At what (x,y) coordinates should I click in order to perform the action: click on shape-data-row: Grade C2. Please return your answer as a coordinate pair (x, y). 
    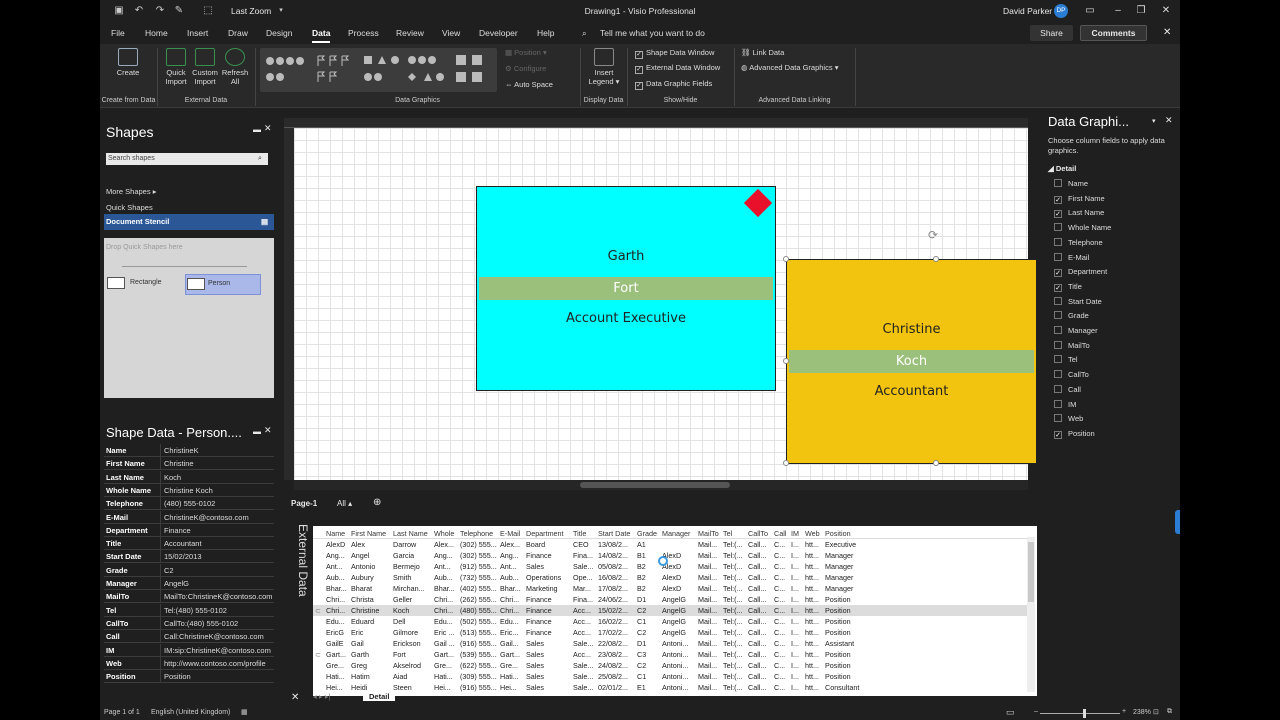
    Looking at the image, I should click on (189, 570).